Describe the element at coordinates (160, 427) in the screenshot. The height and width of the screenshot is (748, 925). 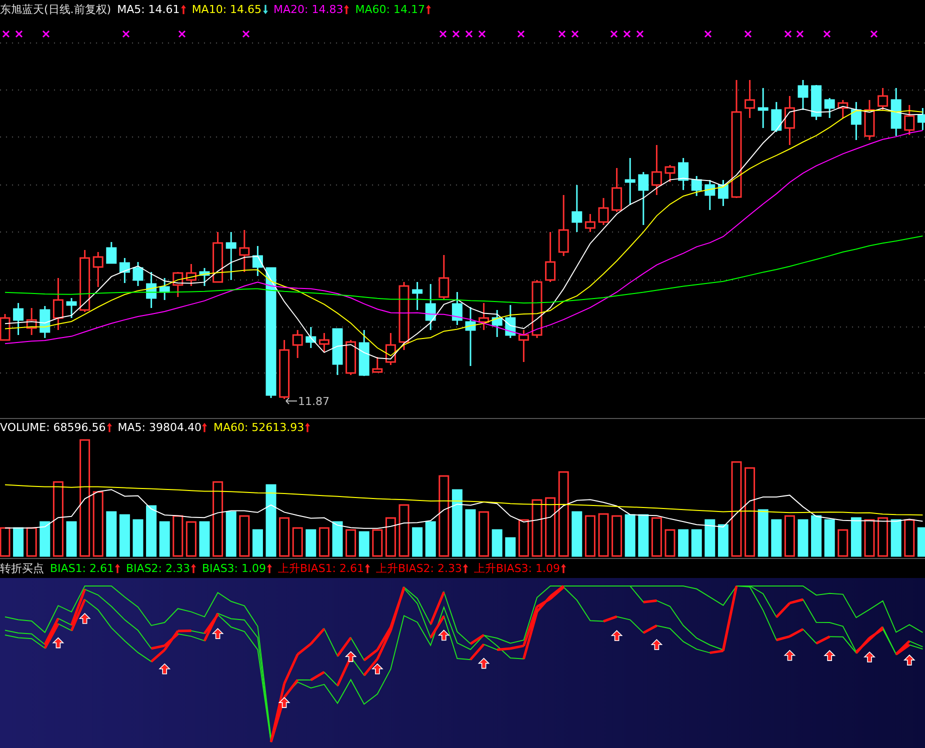
I see `legend-label: MA5: 39804.40` at that location.